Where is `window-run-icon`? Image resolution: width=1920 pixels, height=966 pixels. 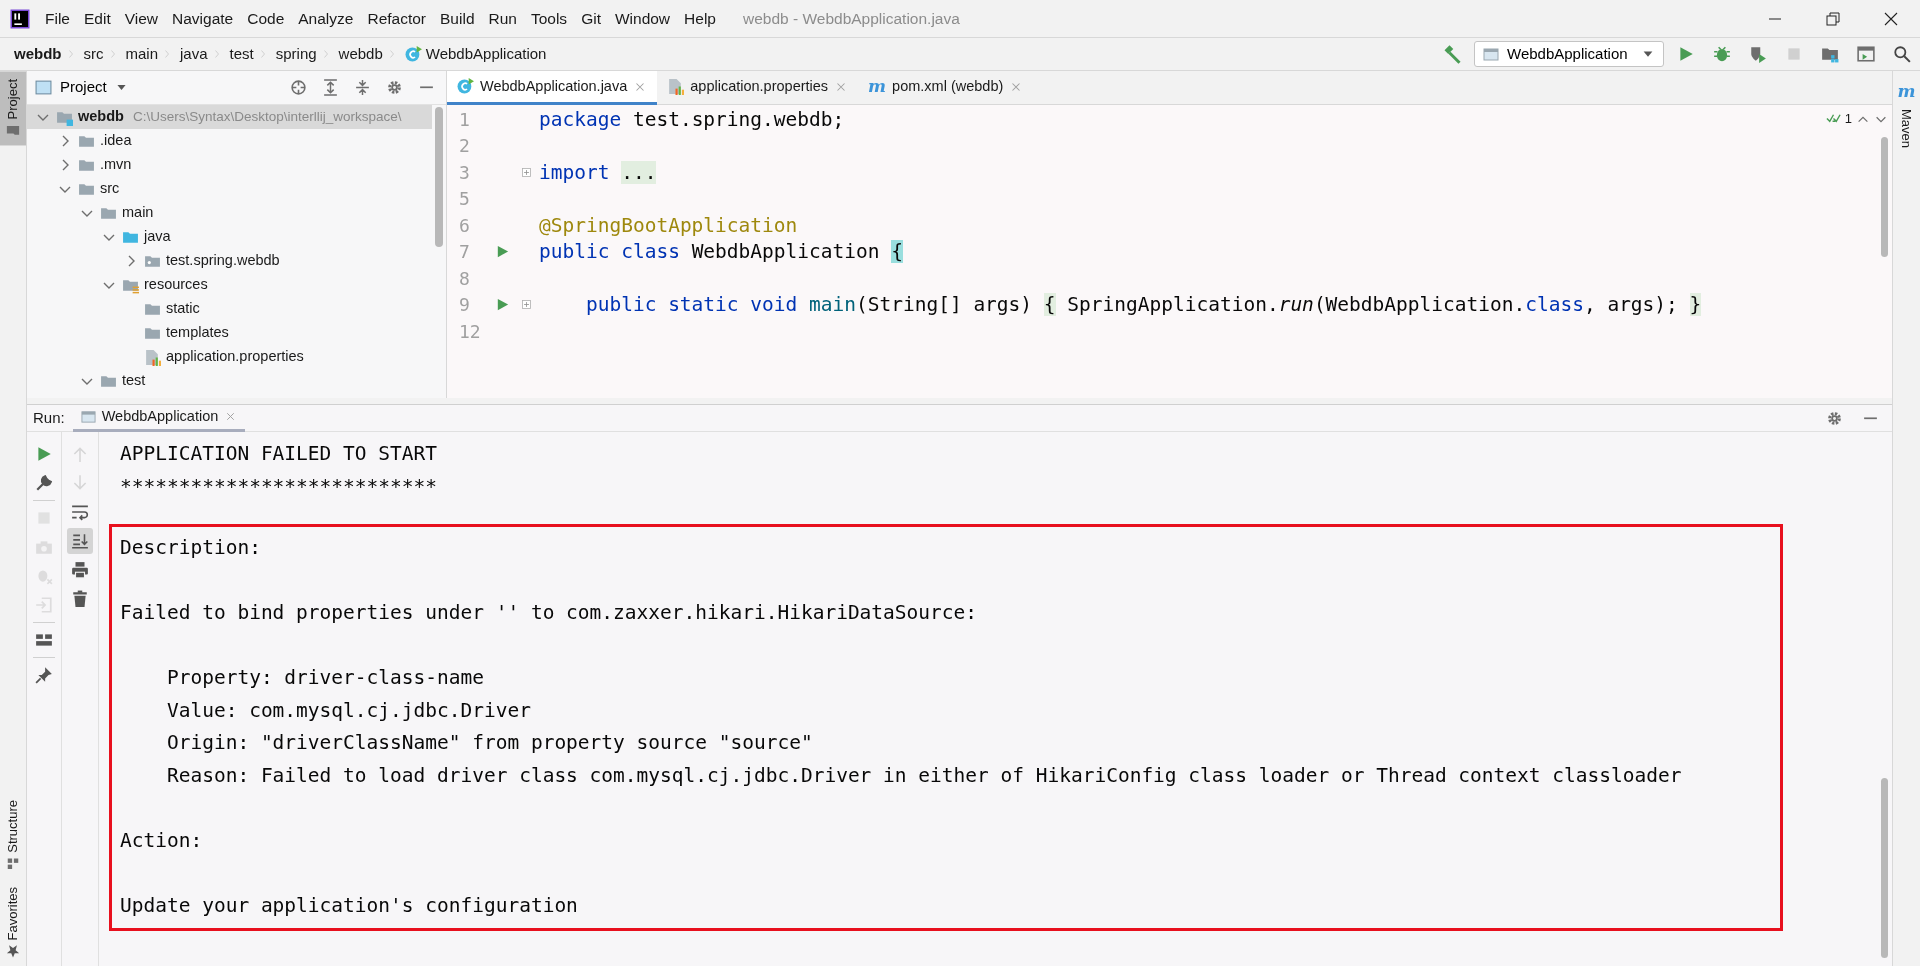
window-run-icon is located at coordinates (1866, 54).